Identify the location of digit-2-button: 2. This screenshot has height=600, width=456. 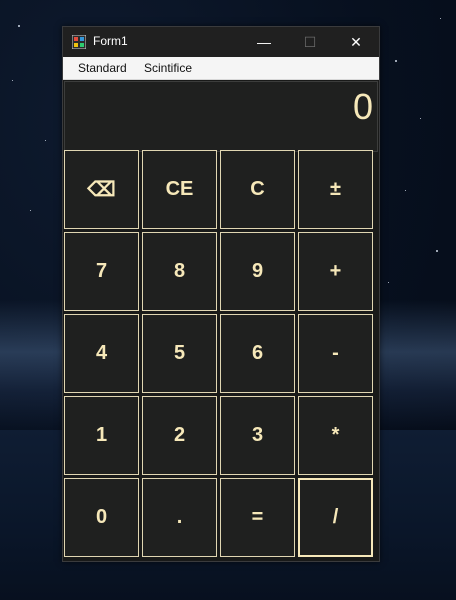
(179, 435).